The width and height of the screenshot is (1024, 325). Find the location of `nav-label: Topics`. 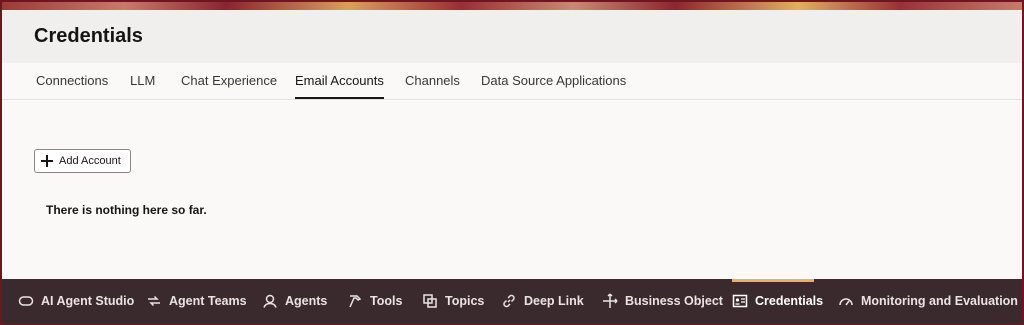

nav-label: Topics is located at coordinates (465, 301).